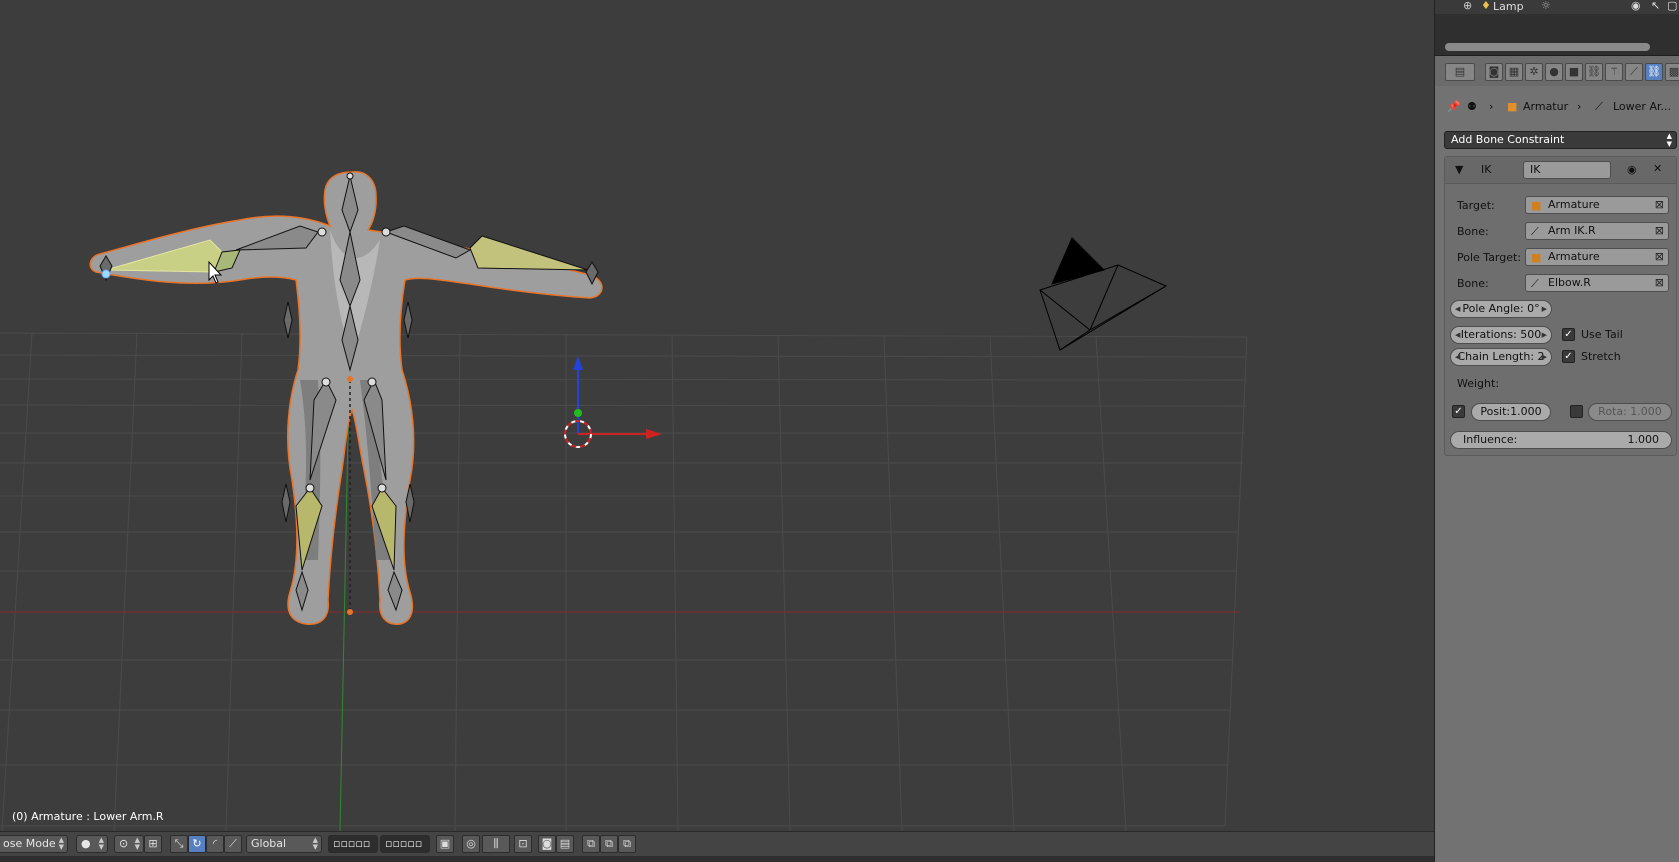  I want to click on constraint-name-value: IK, so click(1535, 169).